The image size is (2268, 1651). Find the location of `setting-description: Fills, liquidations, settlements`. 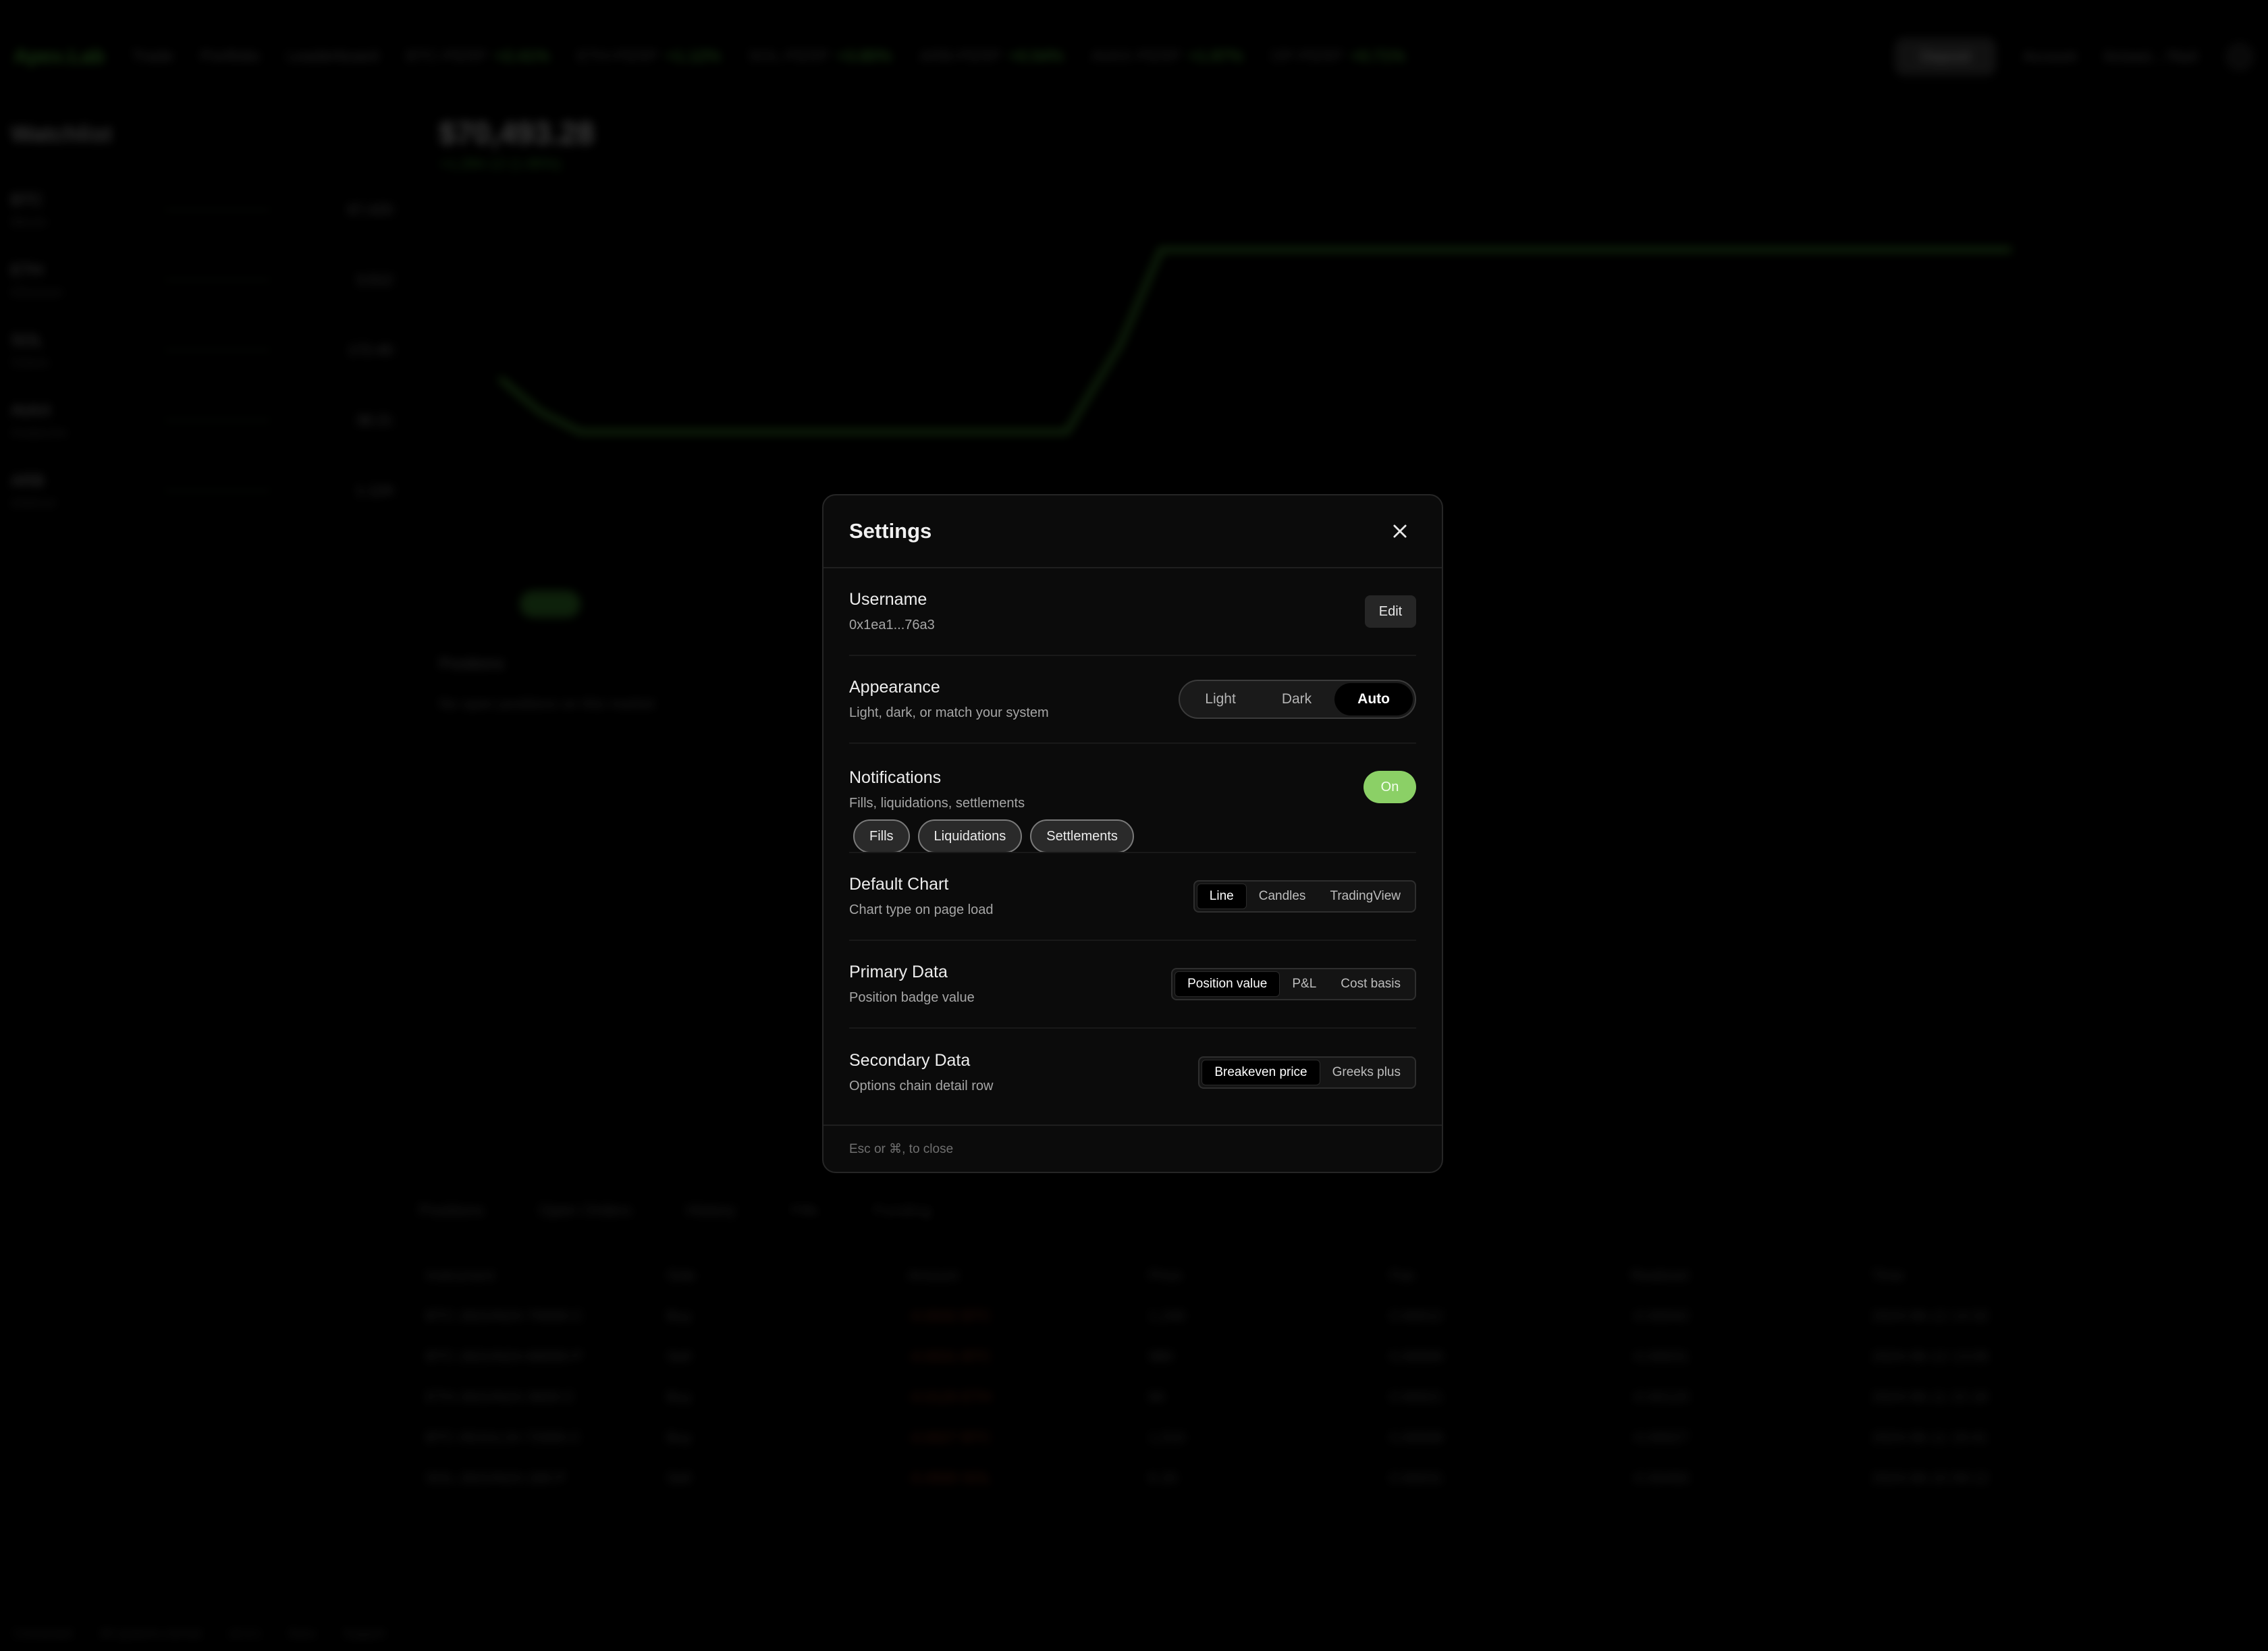

setting-description: Fills, liquidations, settlements is located at coordinates (937, 804).